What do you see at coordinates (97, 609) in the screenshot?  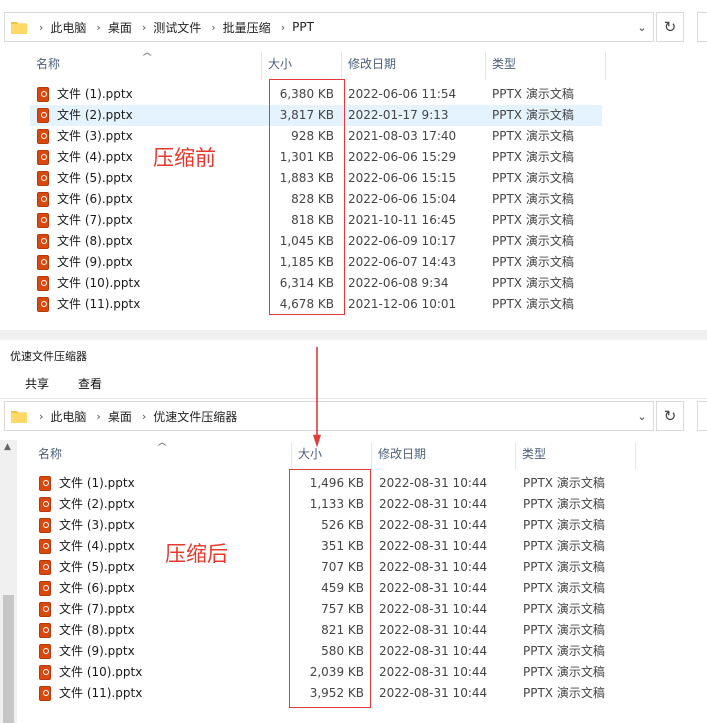 I see `file-name: 文件 (7).pptx` at bounding box center [97, 609].